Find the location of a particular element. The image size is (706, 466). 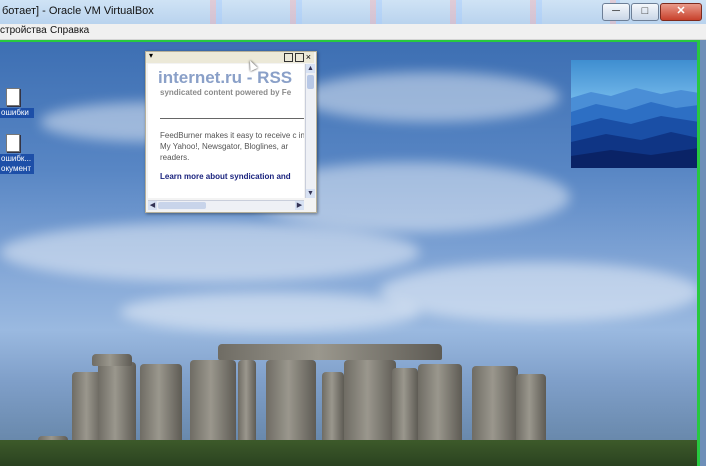

divider is located at coordinates (232, 118).